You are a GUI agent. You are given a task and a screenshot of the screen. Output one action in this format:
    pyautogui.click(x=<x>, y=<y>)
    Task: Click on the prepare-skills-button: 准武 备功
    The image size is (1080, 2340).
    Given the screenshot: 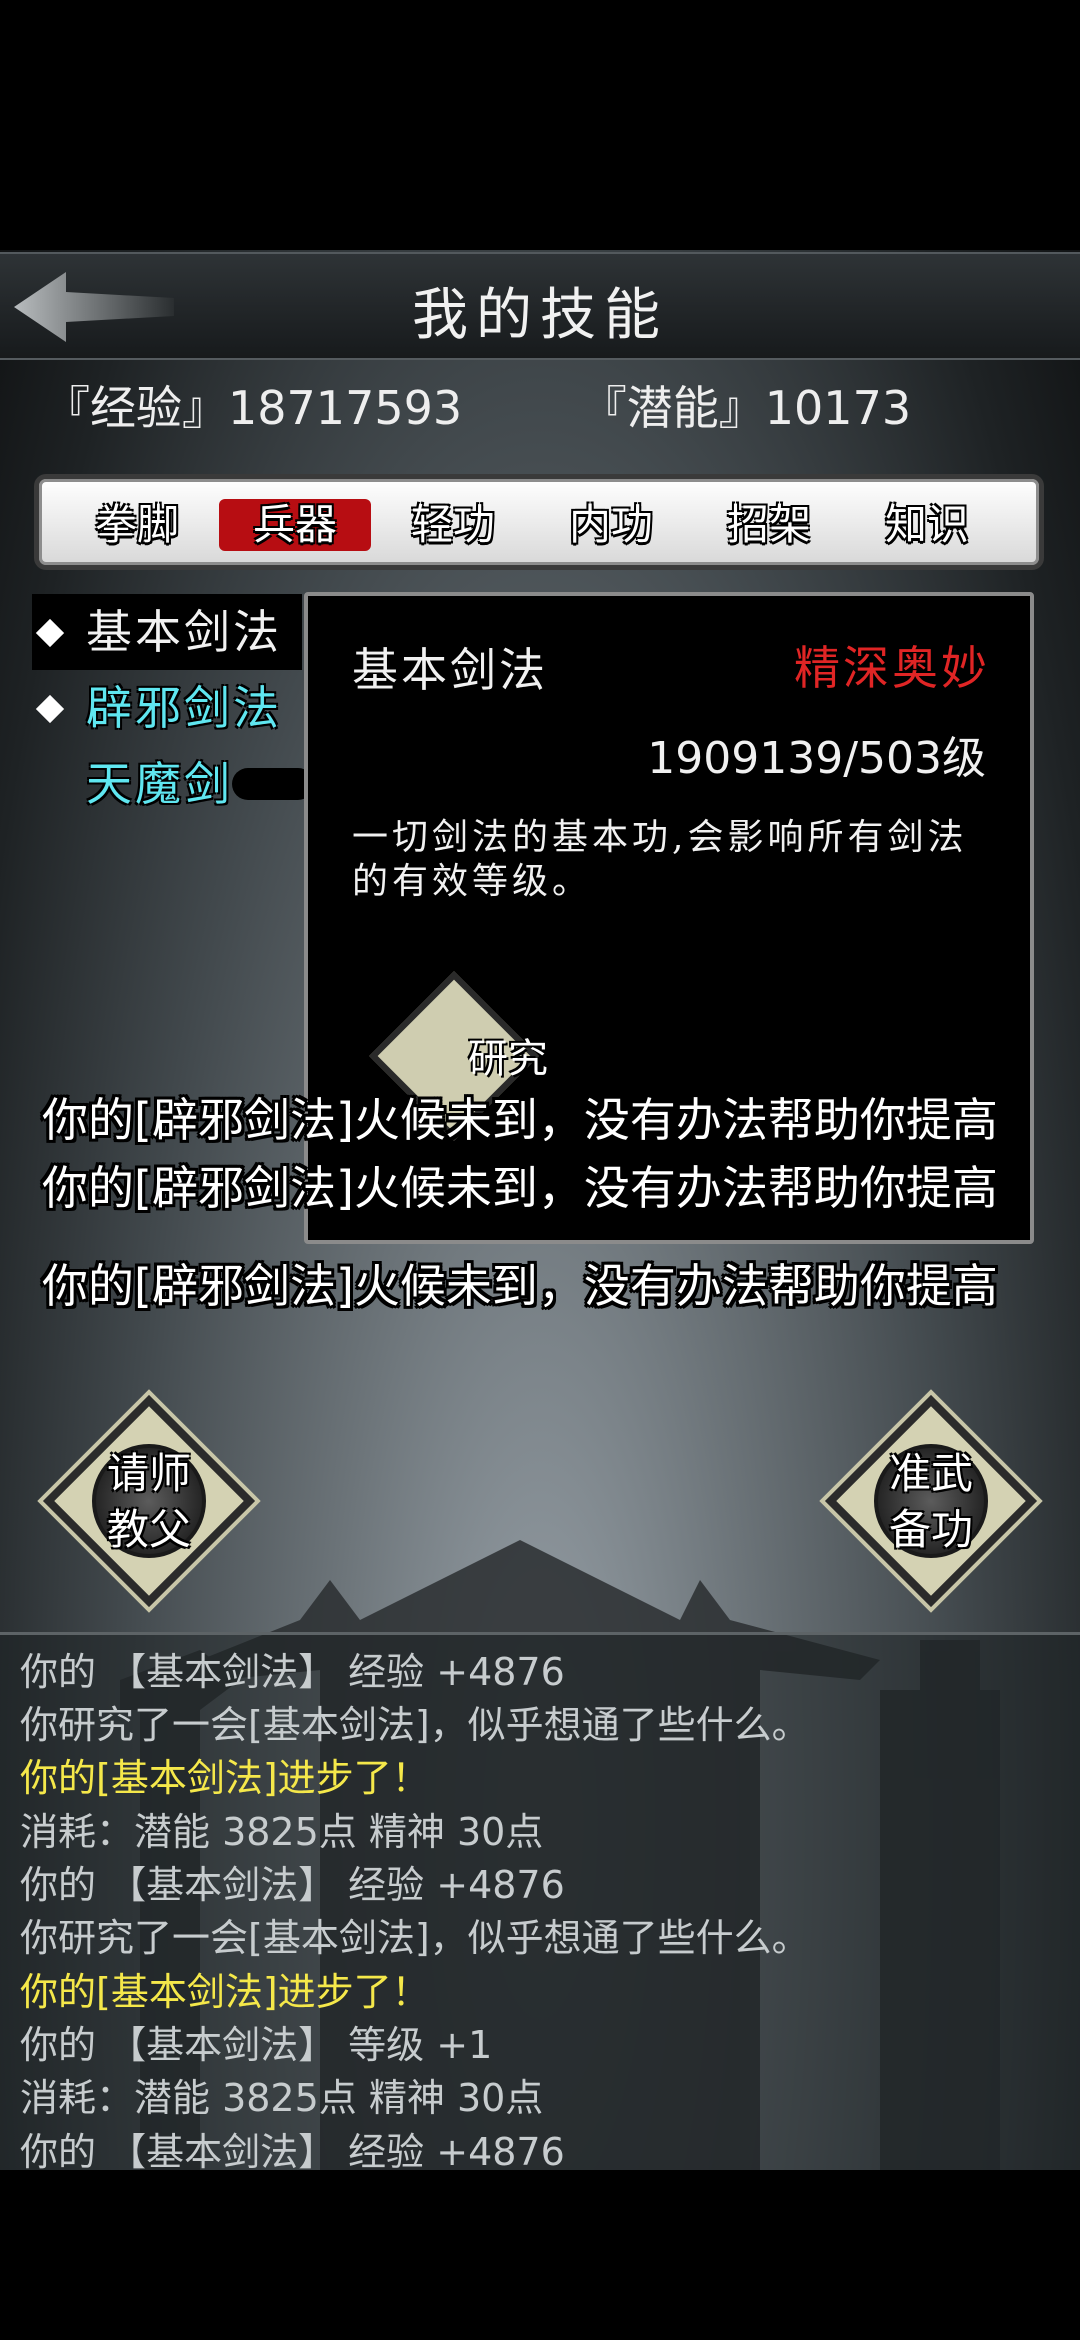 What is the action you would take?
    pyautogui.click(x=931, y=1501)
    